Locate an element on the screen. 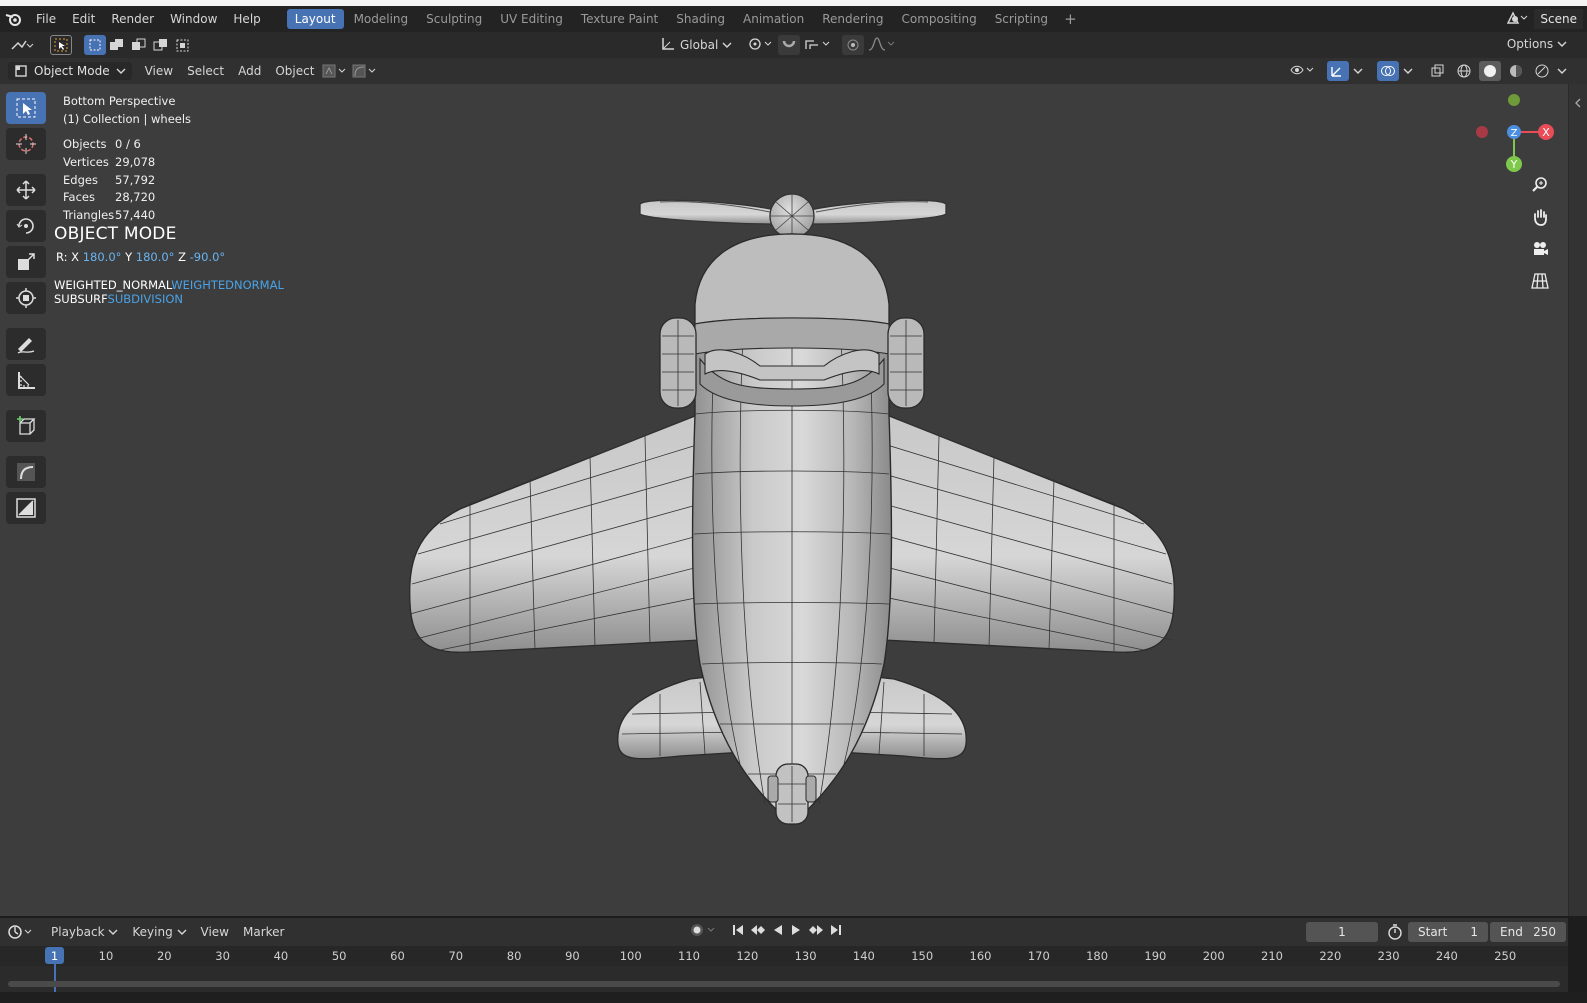 This screenshot has height=1003, width=1587. annotate-tool is located at coordinates (26, 344).